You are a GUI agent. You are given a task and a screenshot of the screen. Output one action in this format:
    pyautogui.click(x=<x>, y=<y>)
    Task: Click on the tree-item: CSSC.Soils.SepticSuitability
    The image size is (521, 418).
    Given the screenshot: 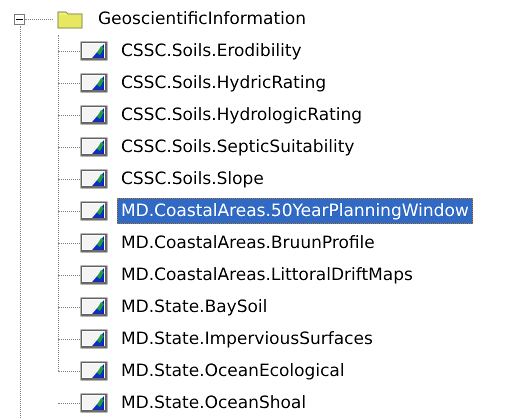 What is the action you would take?
    pyautogui.click(x=237, y=147)
    